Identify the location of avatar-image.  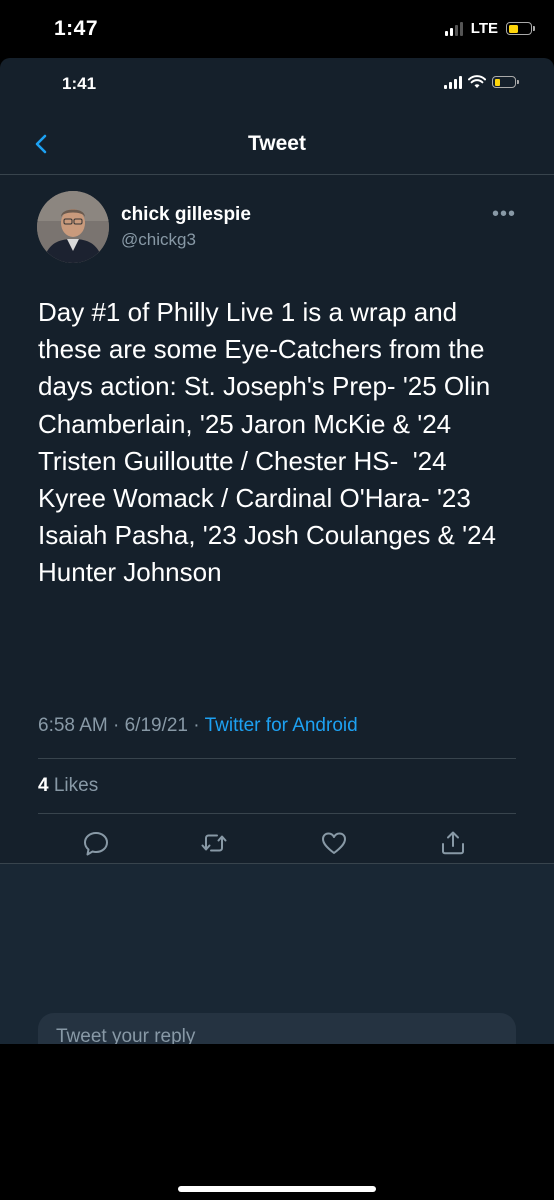
(73, 227).